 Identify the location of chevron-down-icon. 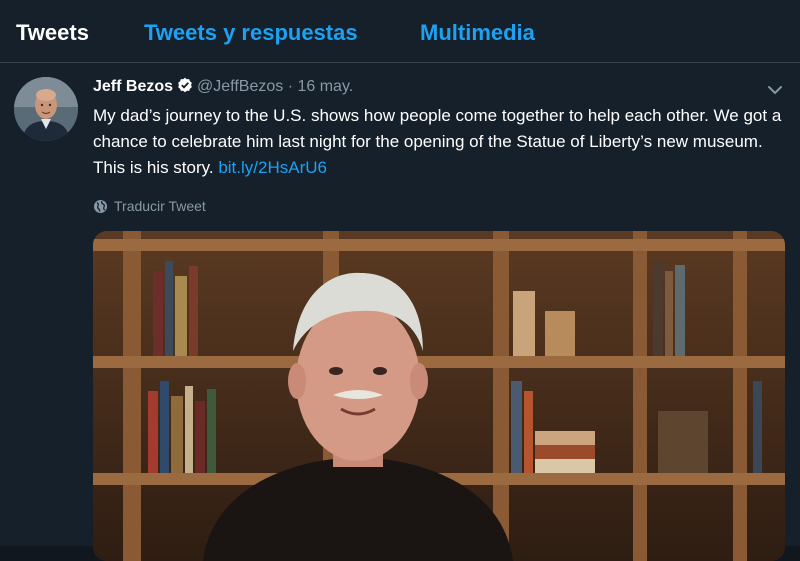
(775, 90).